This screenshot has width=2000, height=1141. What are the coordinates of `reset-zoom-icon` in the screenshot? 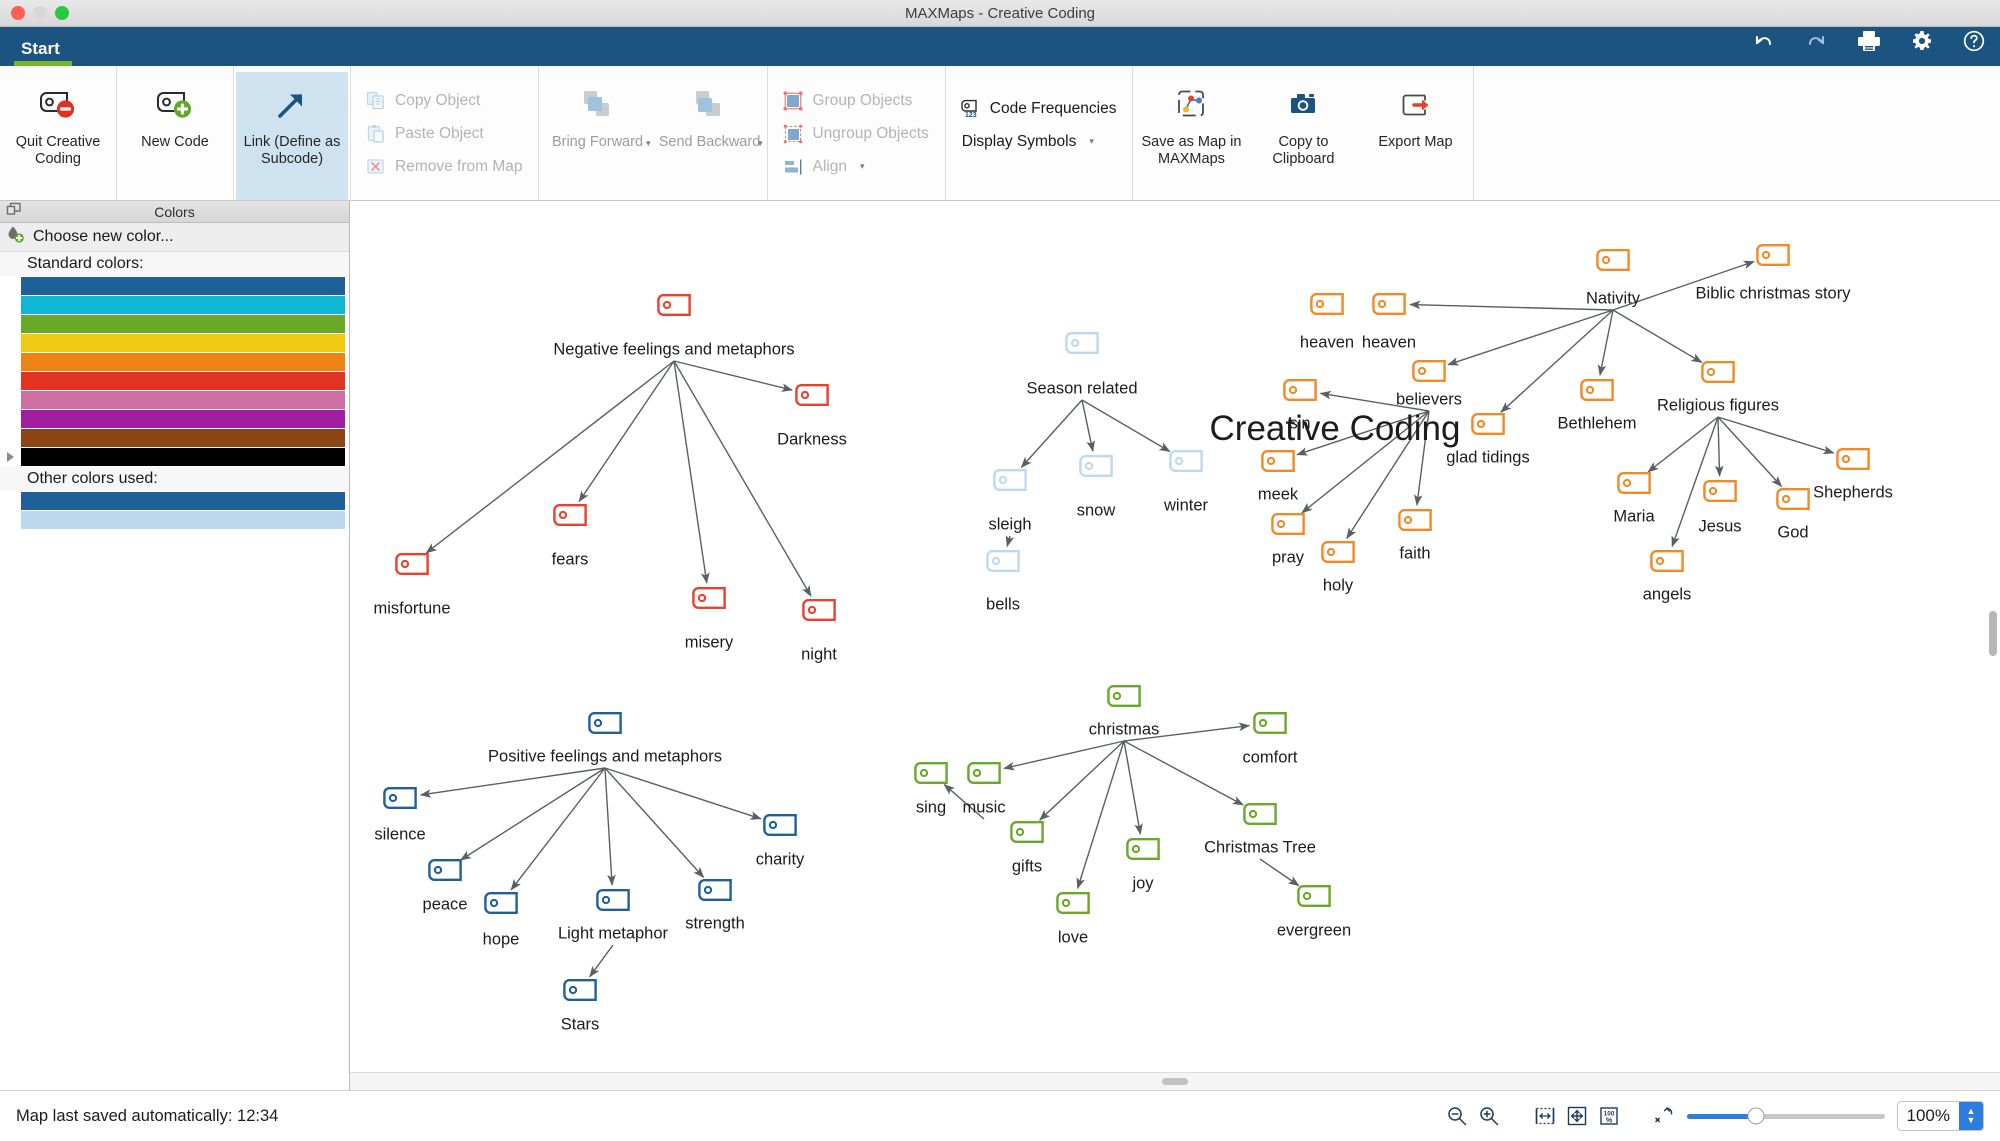 It's located at (1665, 1116).